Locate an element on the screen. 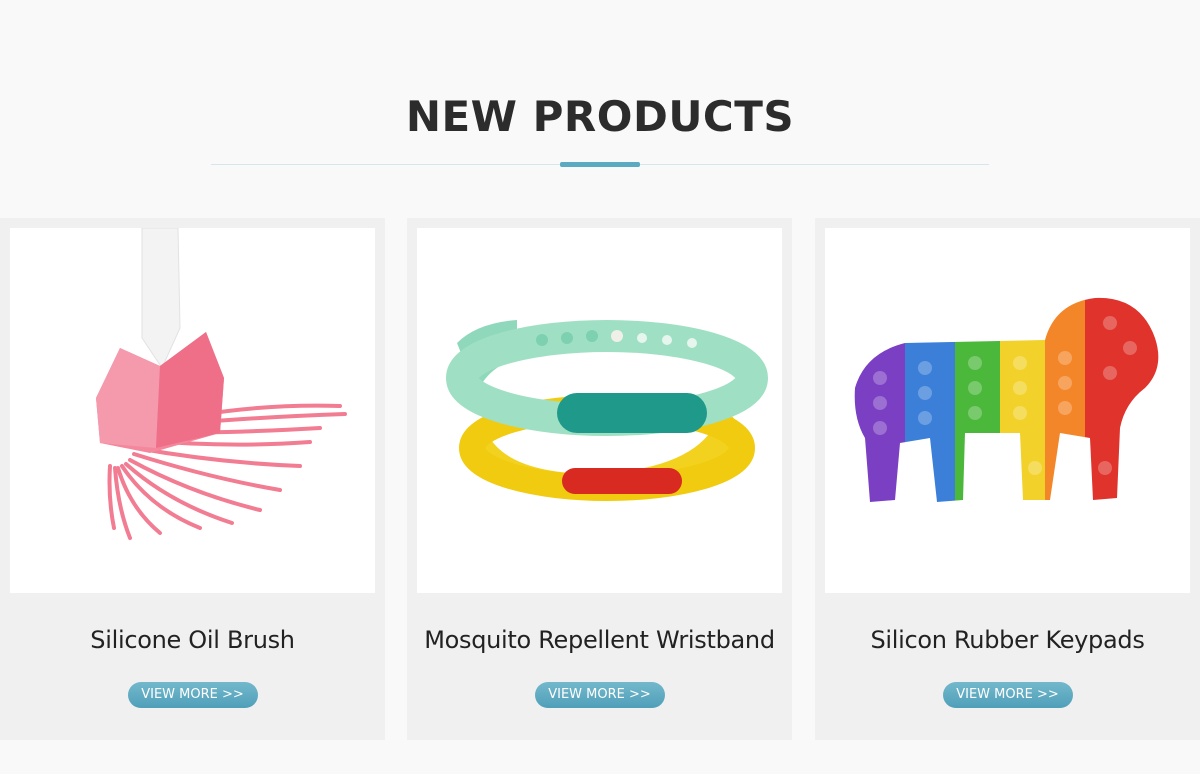 The height and width of the screenshot is (774, 1200). silicone-oil-brush-image is located at coordinates (192, 410).